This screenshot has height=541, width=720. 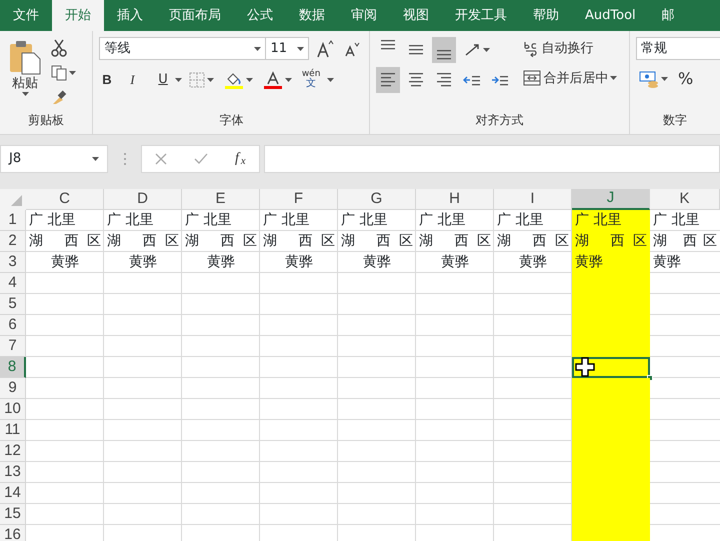 I want to click on bold-button: B, so click(x=111, y=79).